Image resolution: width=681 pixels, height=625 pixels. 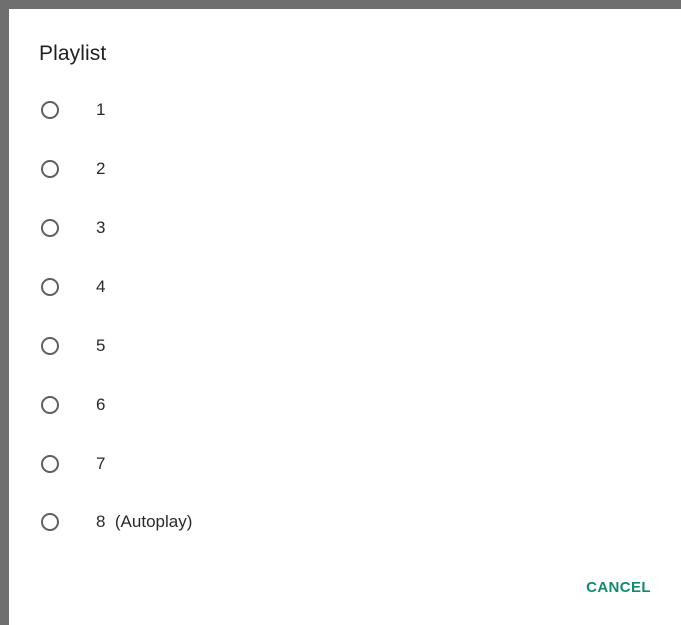 I want to click on option-label: 8 (Autoplay), so click(x=144, y=521).